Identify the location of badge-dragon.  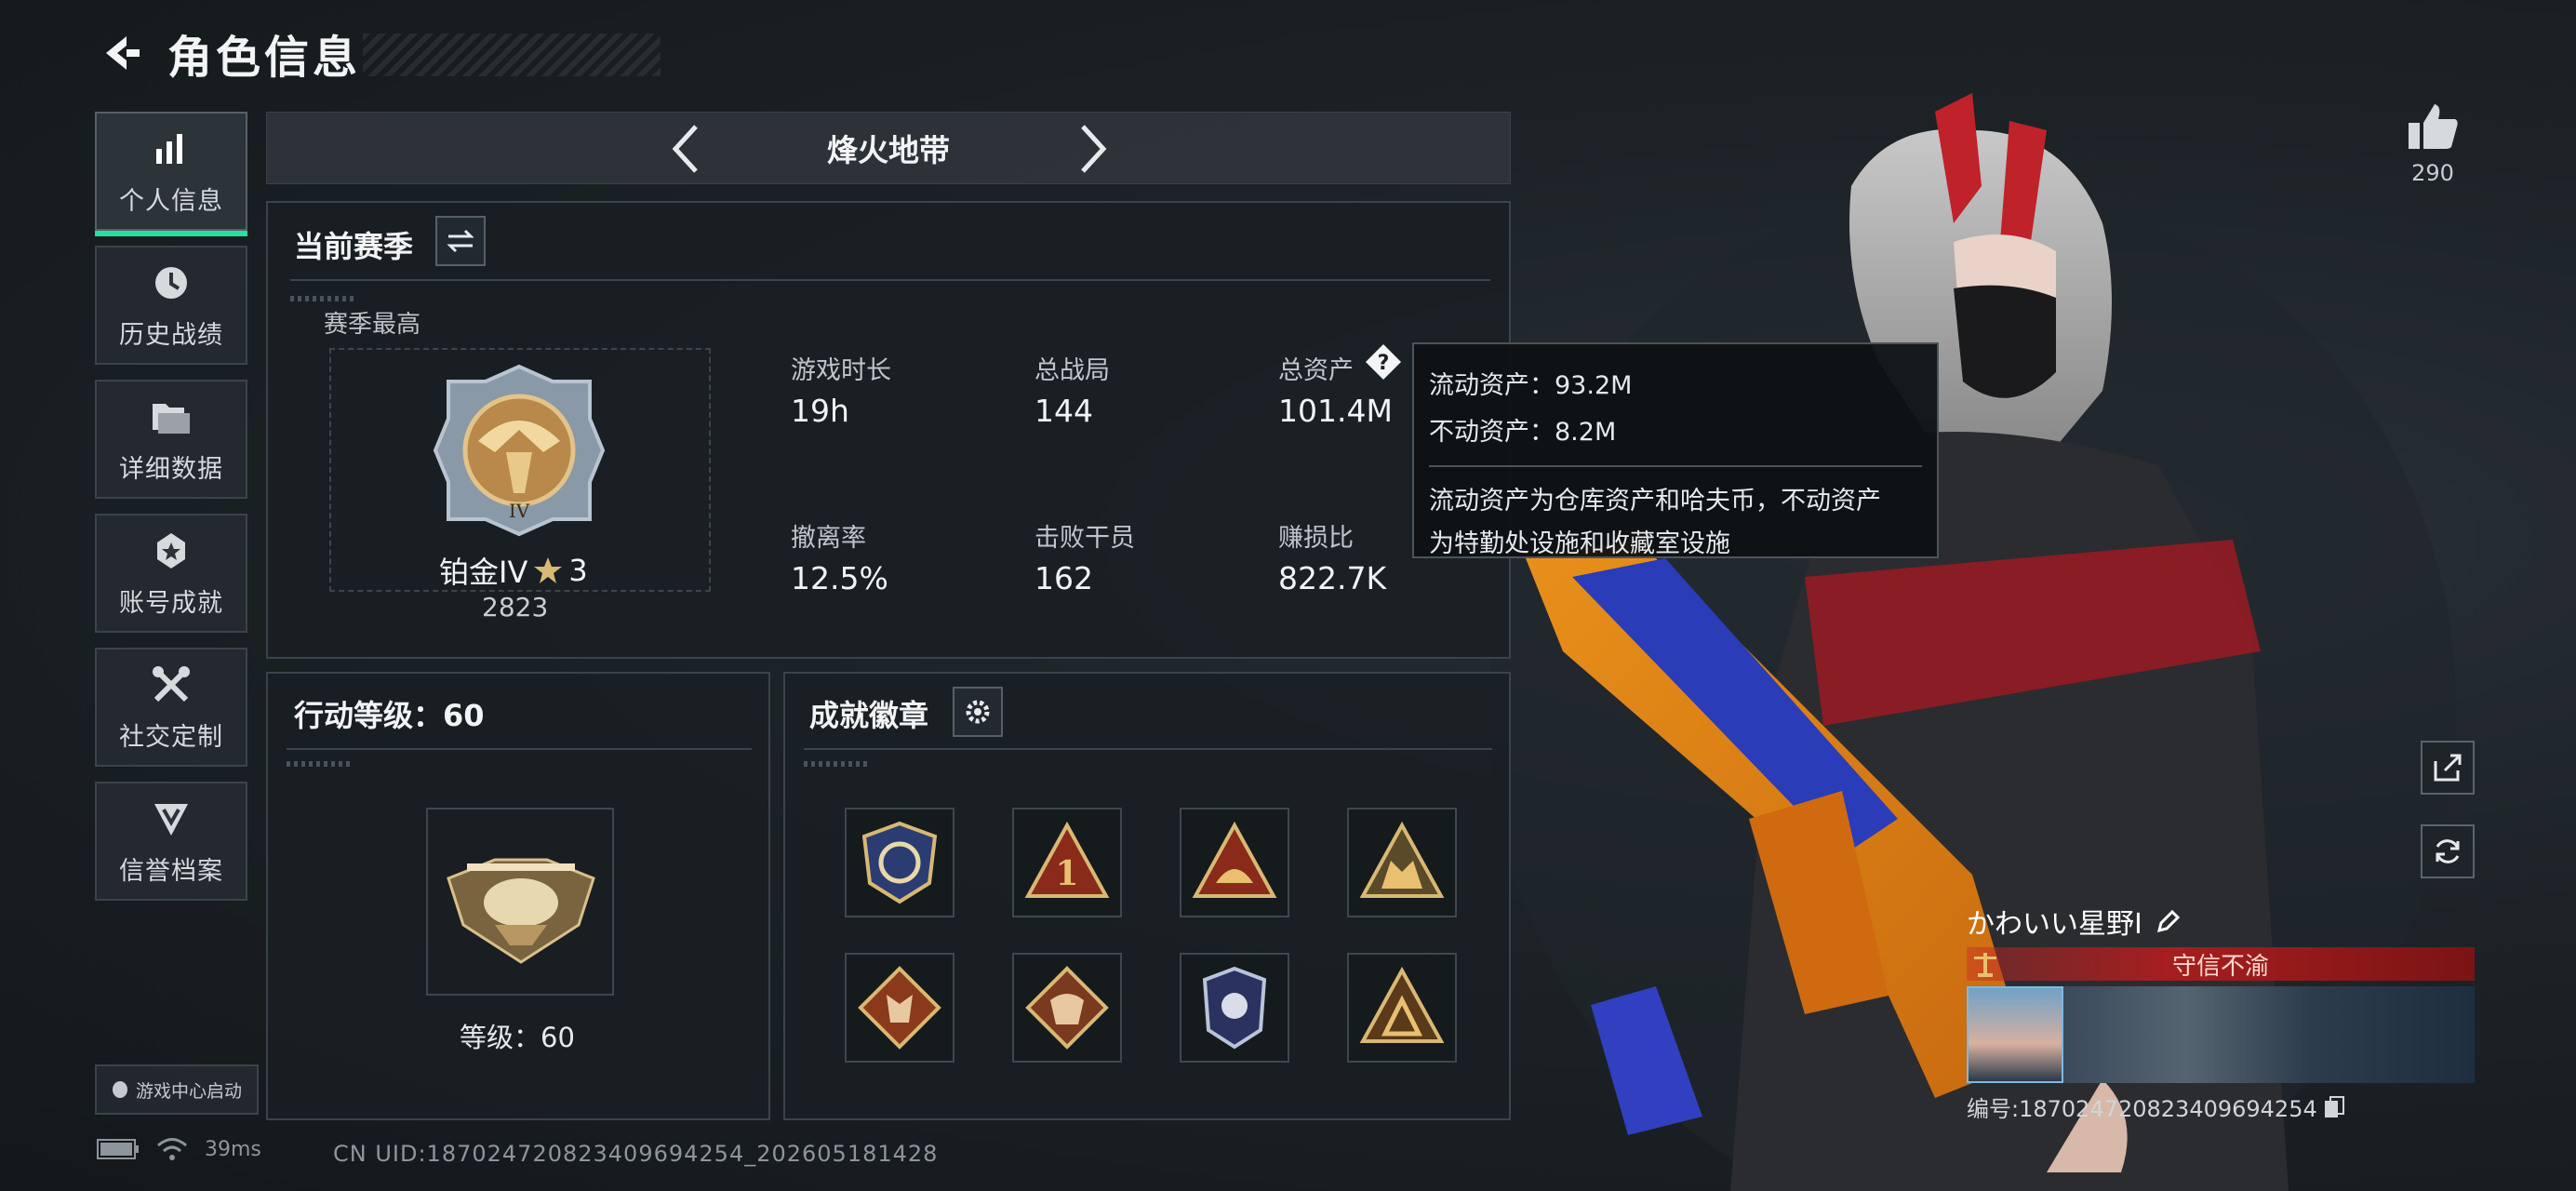
(1067, 1008).